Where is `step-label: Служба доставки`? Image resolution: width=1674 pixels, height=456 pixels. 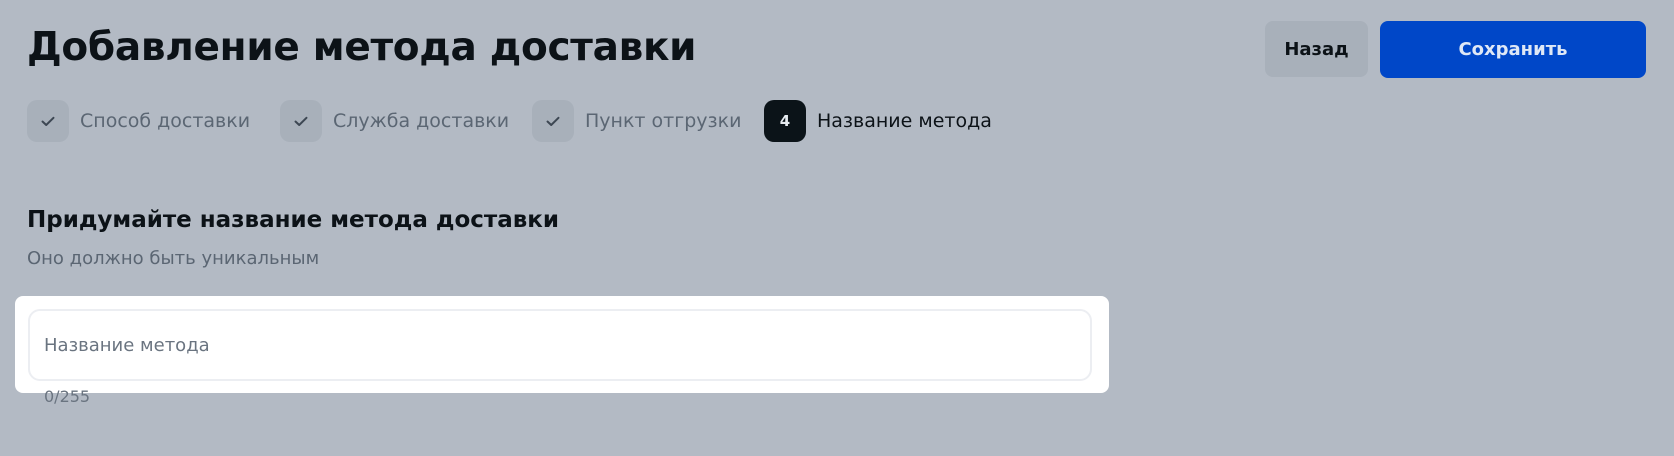 step-label: Служба доставки is located at coordinates (421, 121).